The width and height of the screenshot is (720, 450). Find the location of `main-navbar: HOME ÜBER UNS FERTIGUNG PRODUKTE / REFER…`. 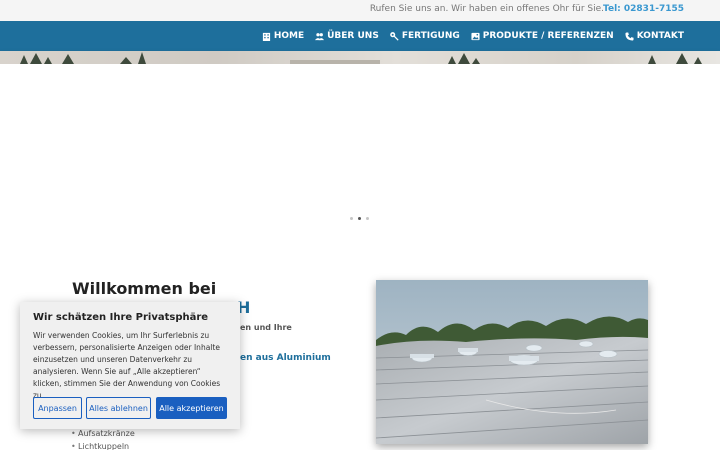

main-navbar: HOME ÜBER UNS FERTIGUNG PRODUKTE / REFER… is located at coordinates (360, 36).